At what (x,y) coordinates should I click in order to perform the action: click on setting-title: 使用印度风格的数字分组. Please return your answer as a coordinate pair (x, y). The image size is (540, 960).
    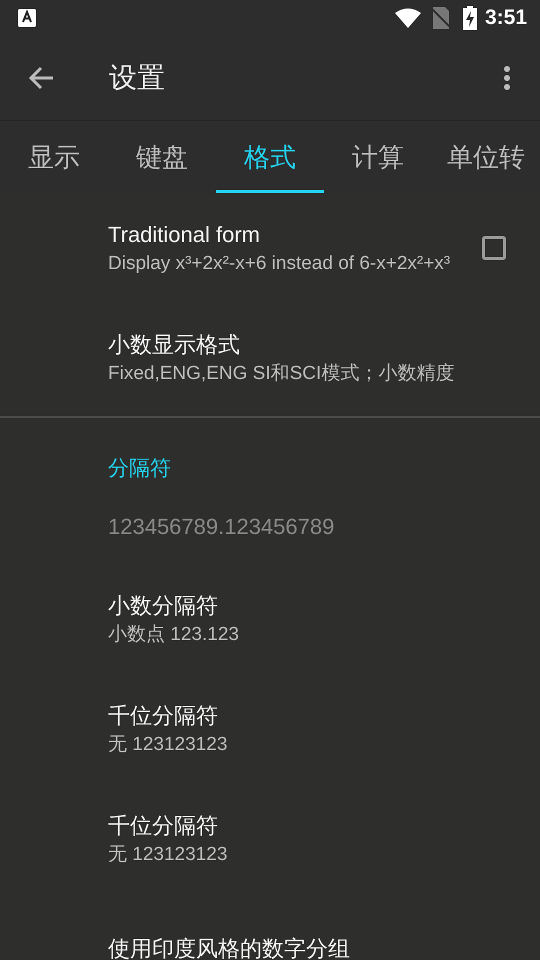
    Looking at the image, I should click on (229, 947).